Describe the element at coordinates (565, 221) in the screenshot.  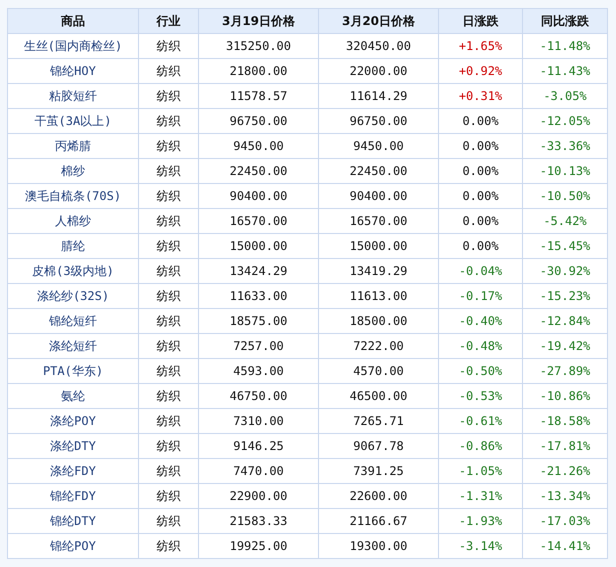
I see `table-cell: -5.42%` at that location.